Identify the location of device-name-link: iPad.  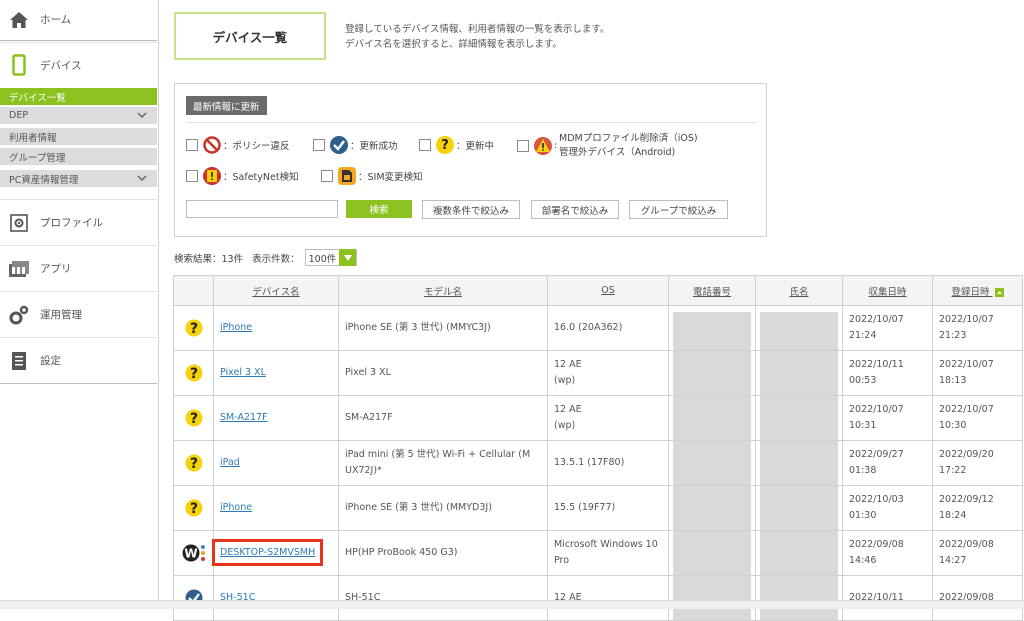
(230, 462).